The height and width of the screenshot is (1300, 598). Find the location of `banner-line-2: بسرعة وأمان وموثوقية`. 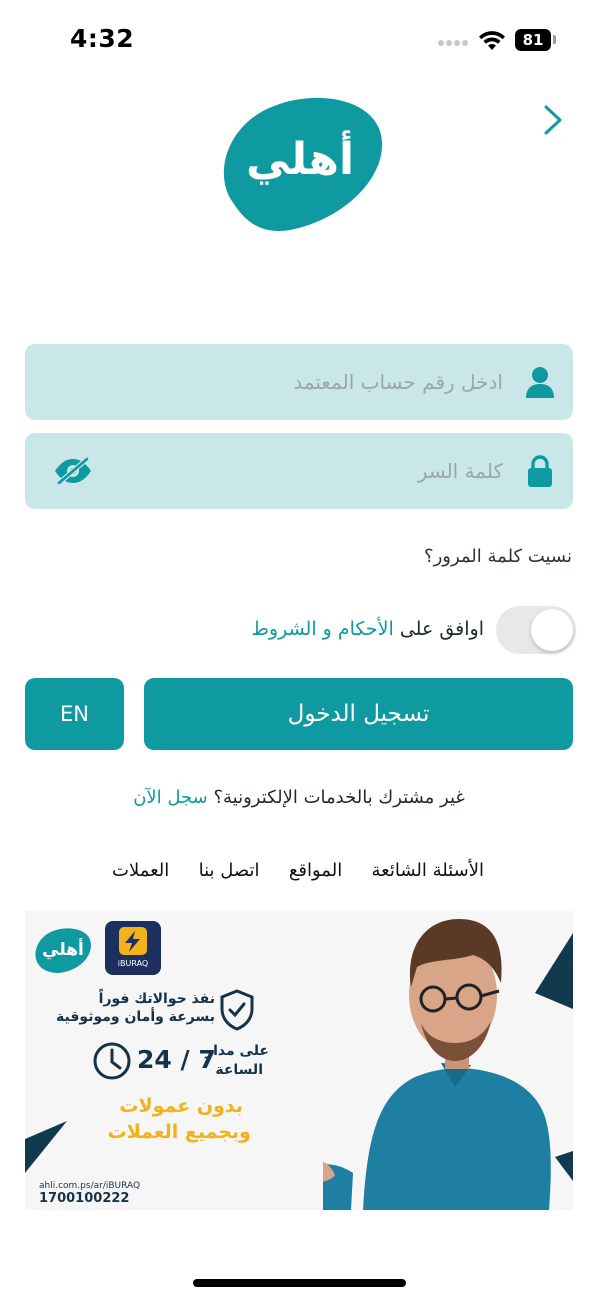

banner-line-2: بسرعة وأمان وموثوقية is located at coordinates (135, 1017).